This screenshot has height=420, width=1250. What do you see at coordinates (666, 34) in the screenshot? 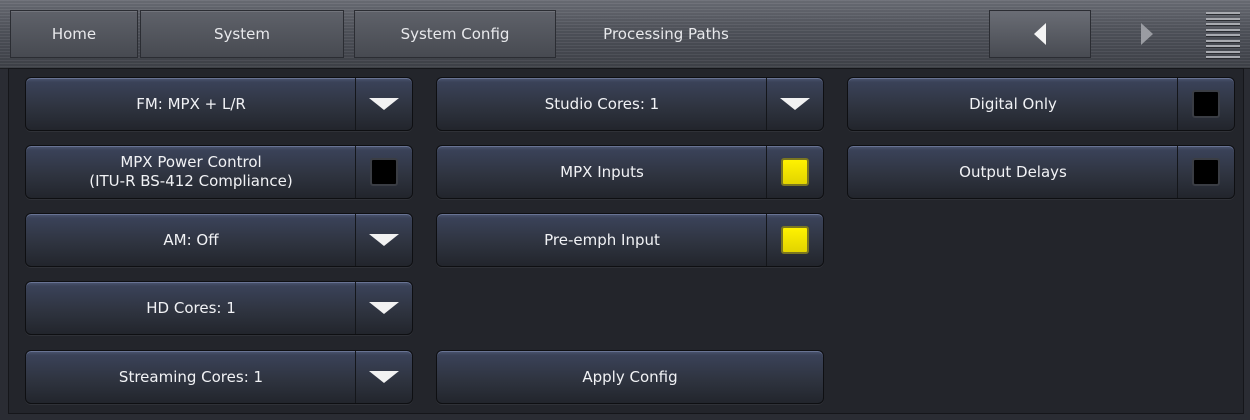
I see `nav-processing-paths: Processing Paths` at bounding box center [666, 34].